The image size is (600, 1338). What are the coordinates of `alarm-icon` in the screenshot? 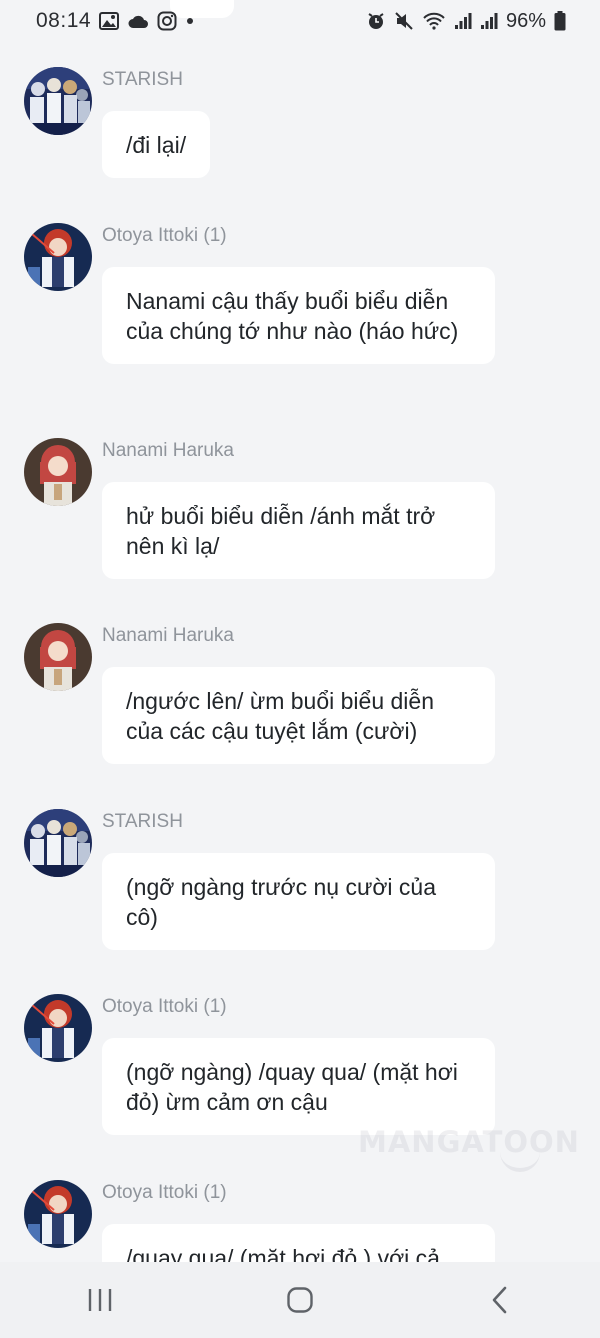 It's located at (376, 21).